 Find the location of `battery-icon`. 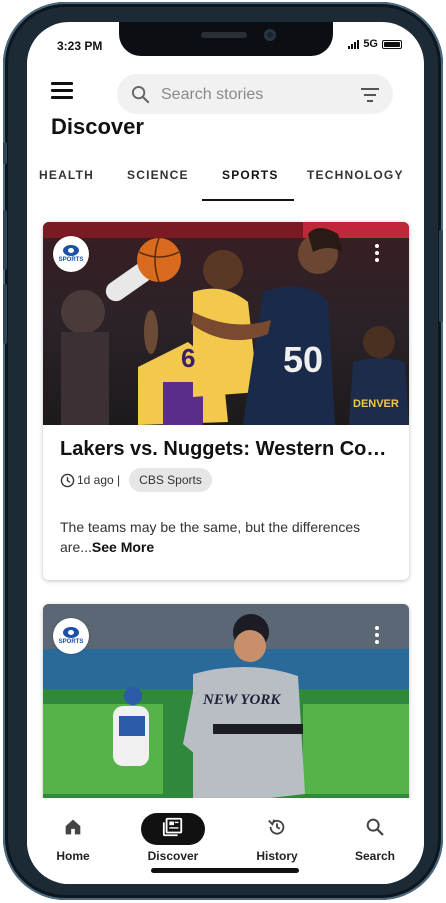

battery-icon is located at coordinates (392, 44).